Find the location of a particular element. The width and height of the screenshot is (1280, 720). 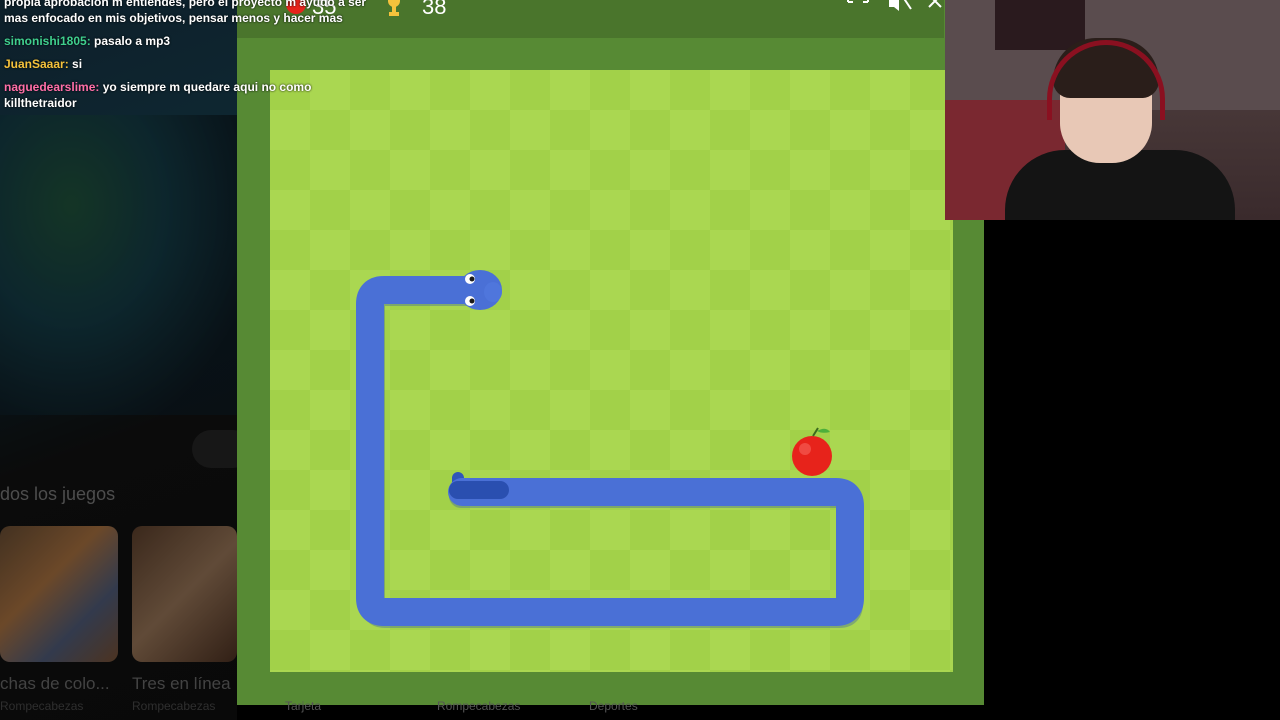

game-category-label: Rompecabezas is located at coordinates (479, 706).